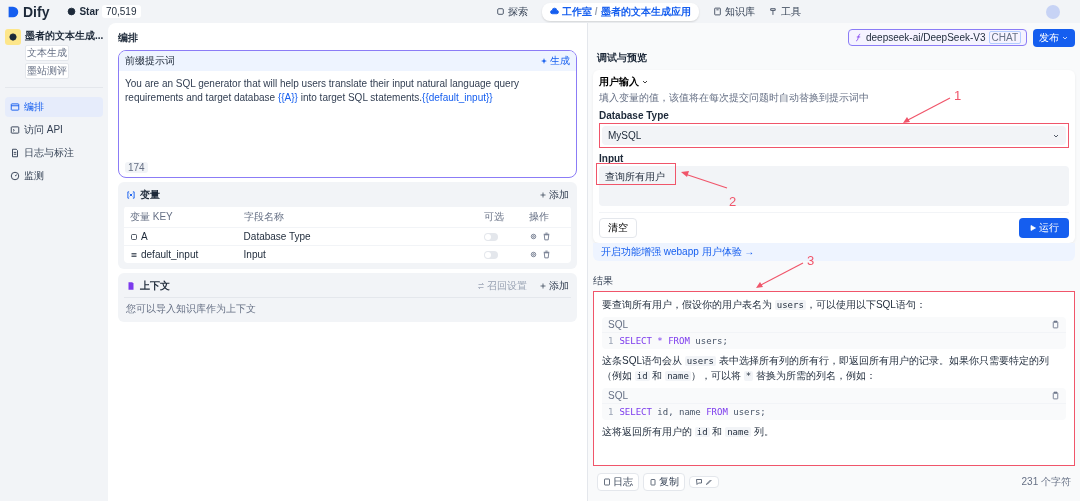 The image size is (1080, 501). I want to click on cloud-icon, so click(554, 11).